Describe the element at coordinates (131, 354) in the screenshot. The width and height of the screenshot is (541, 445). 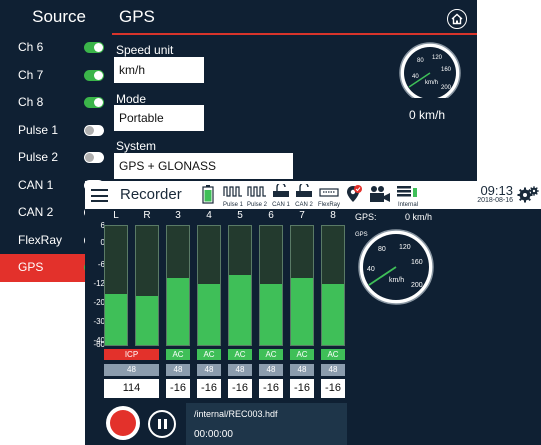
I see `coupling-tag-icp: ICP` at that location.